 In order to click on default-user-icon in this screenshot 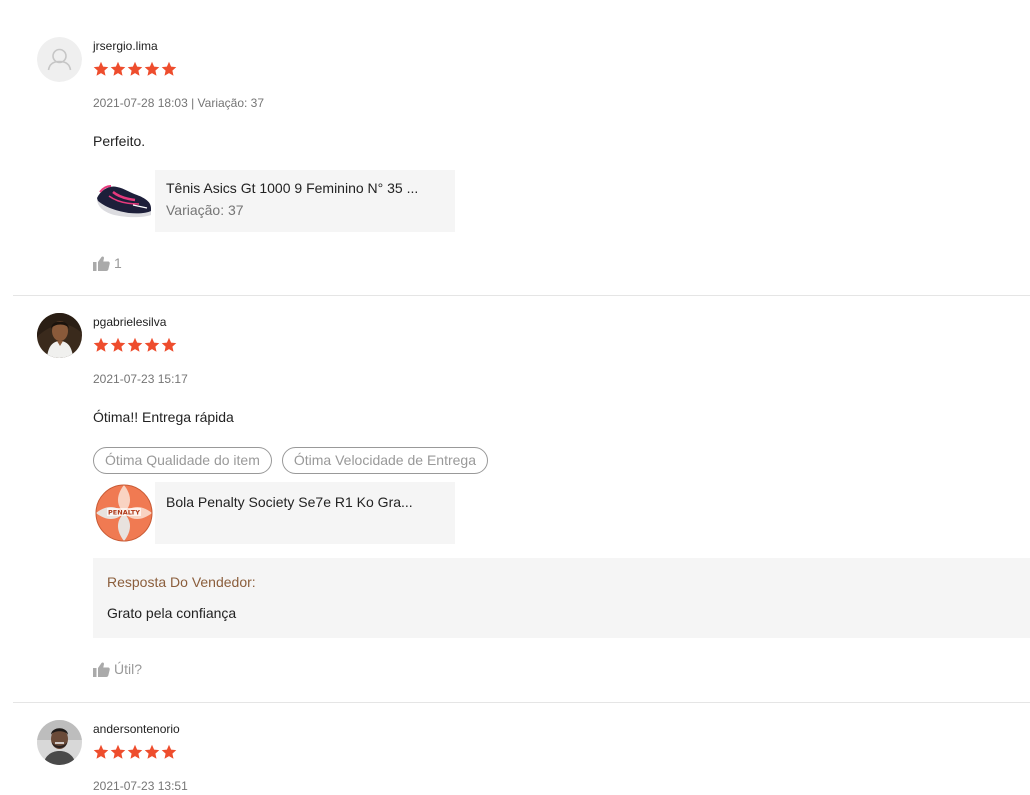, I will do `click(59, 59)`.